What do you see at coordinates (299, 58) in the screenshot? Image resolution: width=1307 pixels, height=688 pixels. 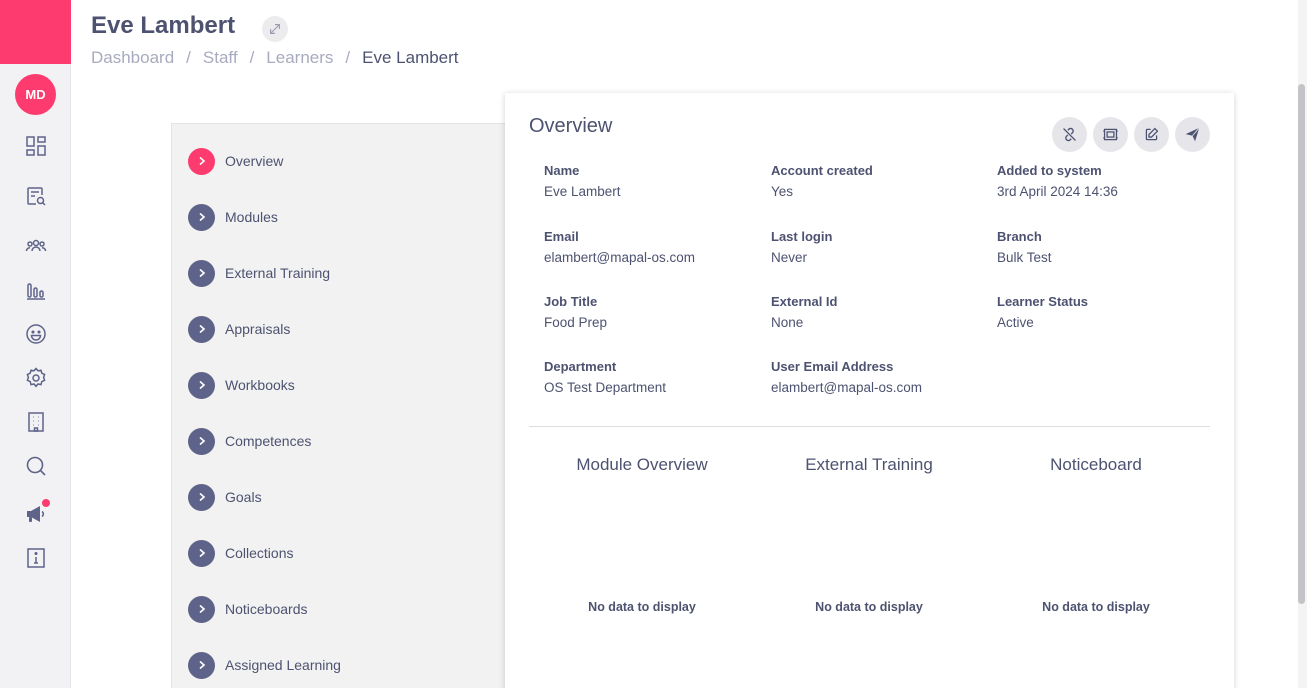 I see `breadcrumb-learners: Learners` at bounding box center [299, 58].